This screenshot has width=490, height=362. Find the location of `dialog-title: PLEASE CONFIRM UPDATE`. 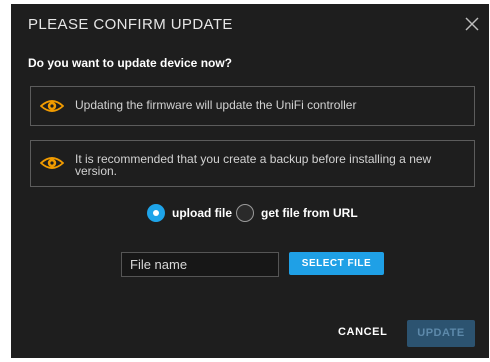

dialog-title: PLEASE CONFIRM UPDATE is located at coordinates (130, 24).